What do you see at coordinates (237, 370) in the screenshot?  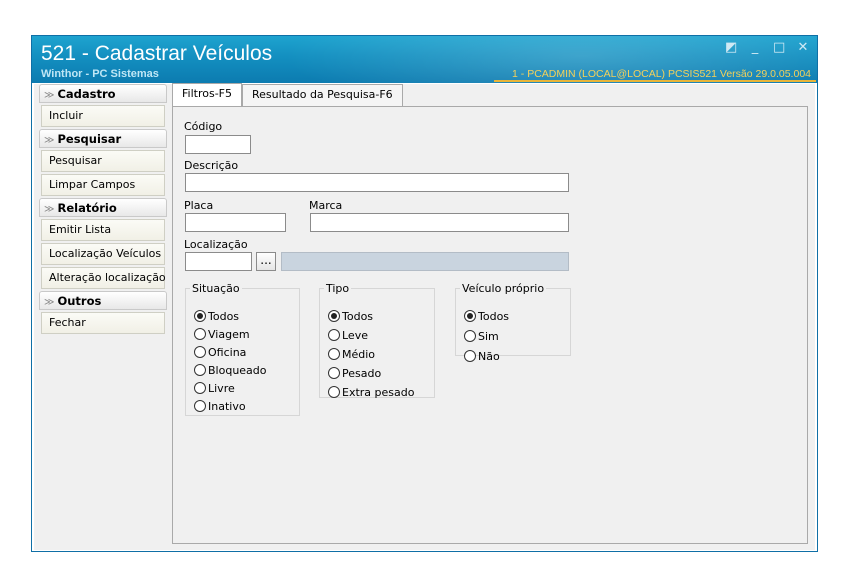 I see `radio-label: Bloqueado` at bounding box center [237, 370].